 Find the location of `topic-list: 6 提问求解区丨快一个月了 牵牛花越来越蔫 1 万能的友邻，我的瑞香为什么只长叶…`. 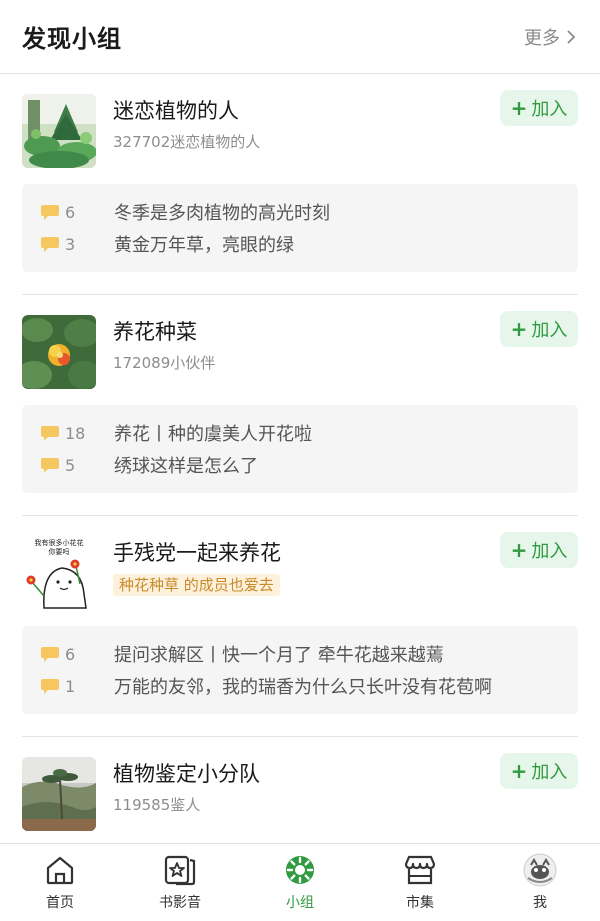

topic-list: 6 提问求解区丨快一个月了 牵牛花越来越蔫 1 万能的友邻，我的瑞香为什么只长叶… is located at coordinates (300, 670).